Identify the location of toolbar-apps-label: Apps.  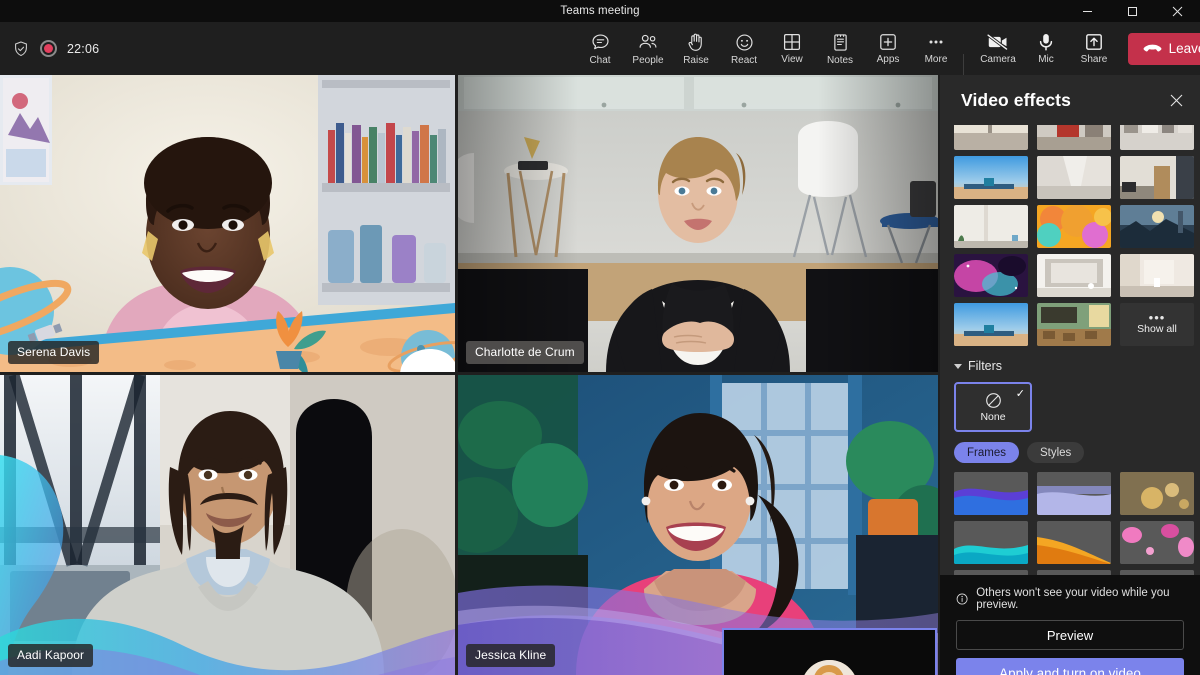
(888, 59).